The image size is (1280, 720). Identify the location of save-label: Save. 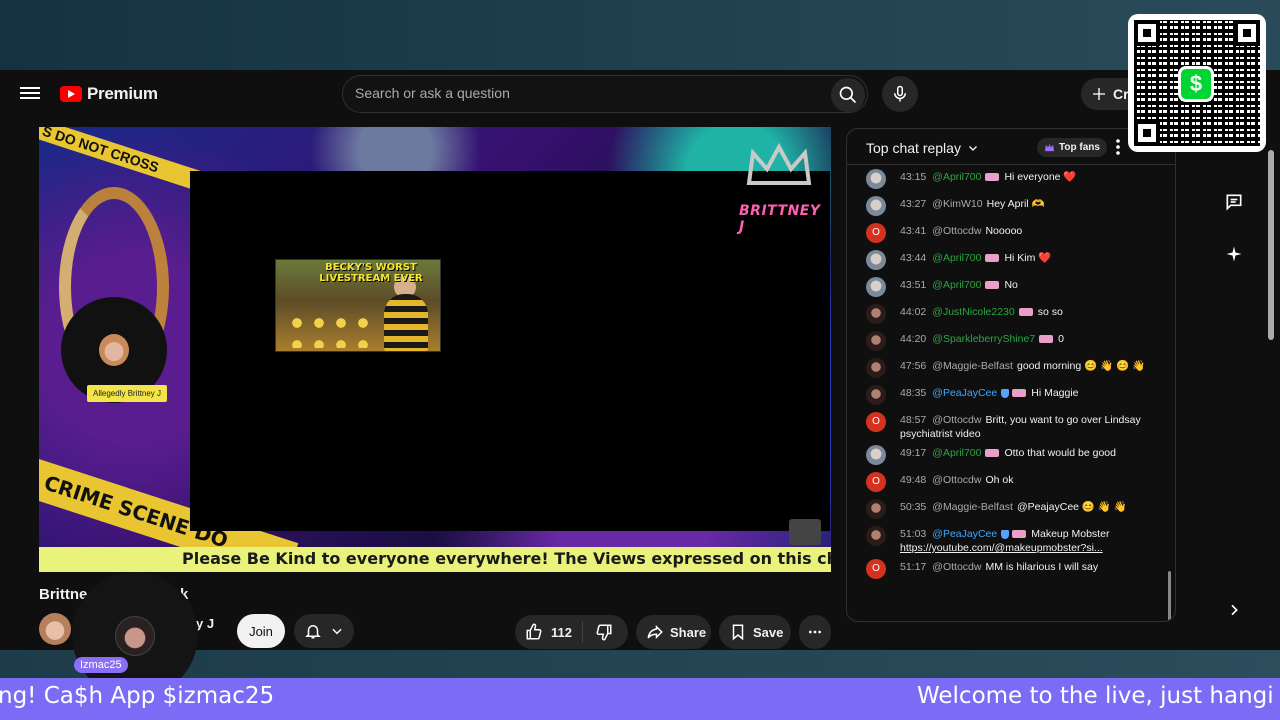
(768, 632).